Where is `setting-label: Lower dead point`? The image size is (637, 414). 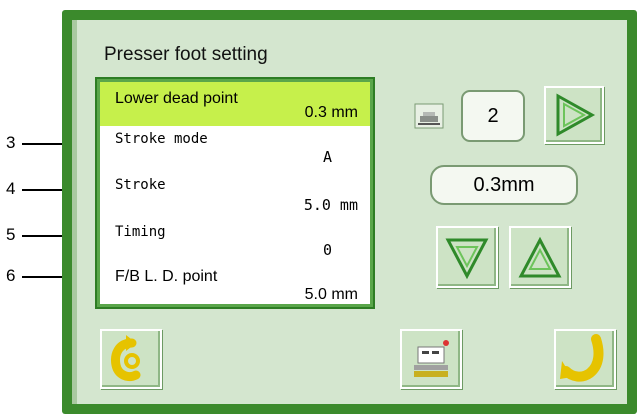 setting-label: Lower dead point is located at coordinates (176, 98).